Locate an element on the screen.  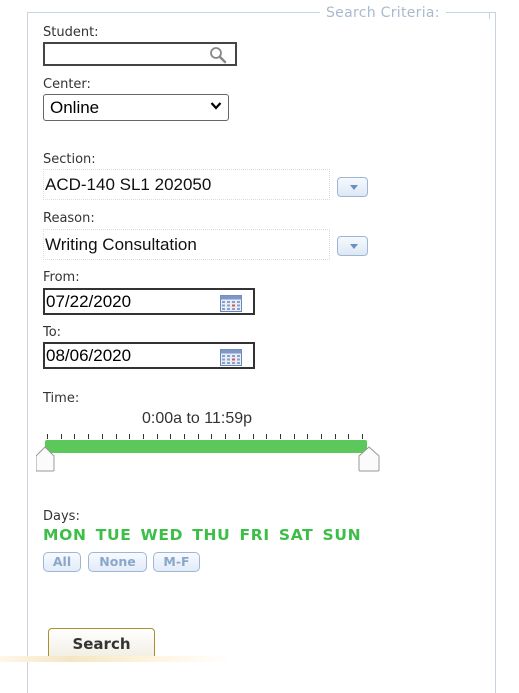
from-label: From: is located at coordinates (61, 277).